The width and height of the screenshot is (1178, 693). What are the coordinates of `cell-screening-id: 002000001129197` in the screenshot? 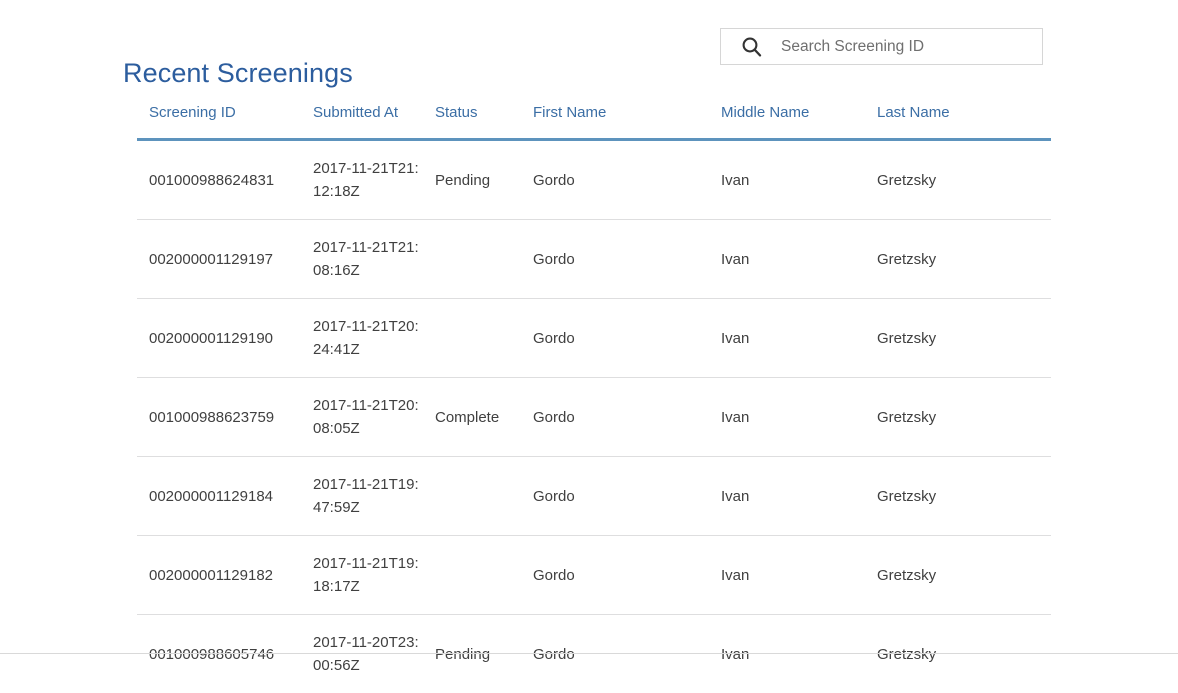 It's located at (225, 259).